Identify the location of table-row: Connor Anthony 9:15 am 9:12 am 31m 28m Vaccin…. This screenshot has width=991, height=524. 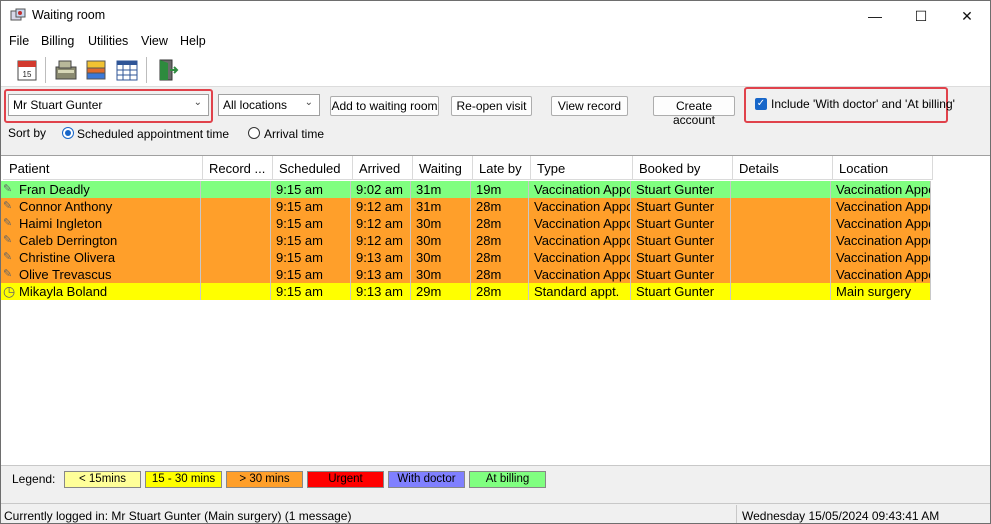
(467, 206).